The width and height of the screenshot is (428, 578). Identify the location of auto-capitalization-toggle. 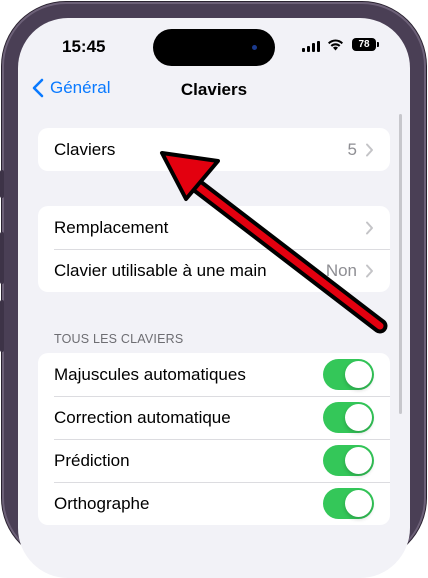
(348, 374).